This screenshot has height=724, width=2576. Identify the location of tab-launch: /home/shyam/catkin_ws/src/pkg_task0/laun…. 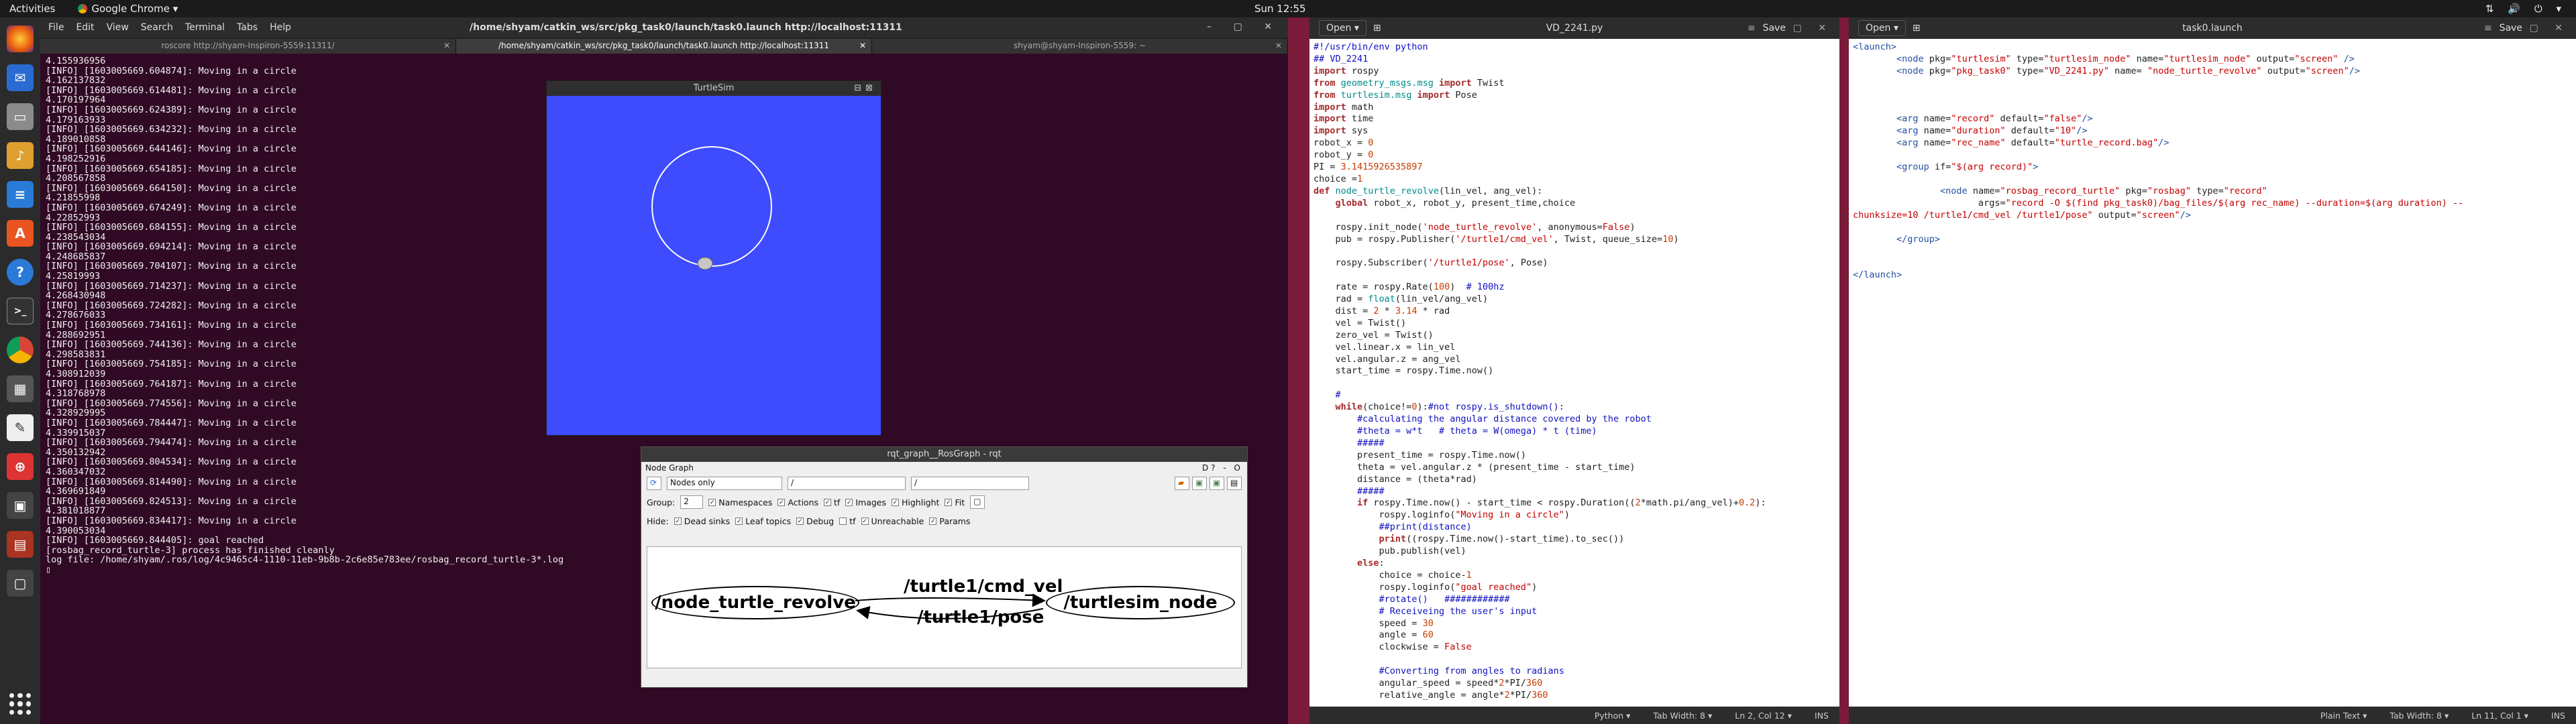
(664, 46).